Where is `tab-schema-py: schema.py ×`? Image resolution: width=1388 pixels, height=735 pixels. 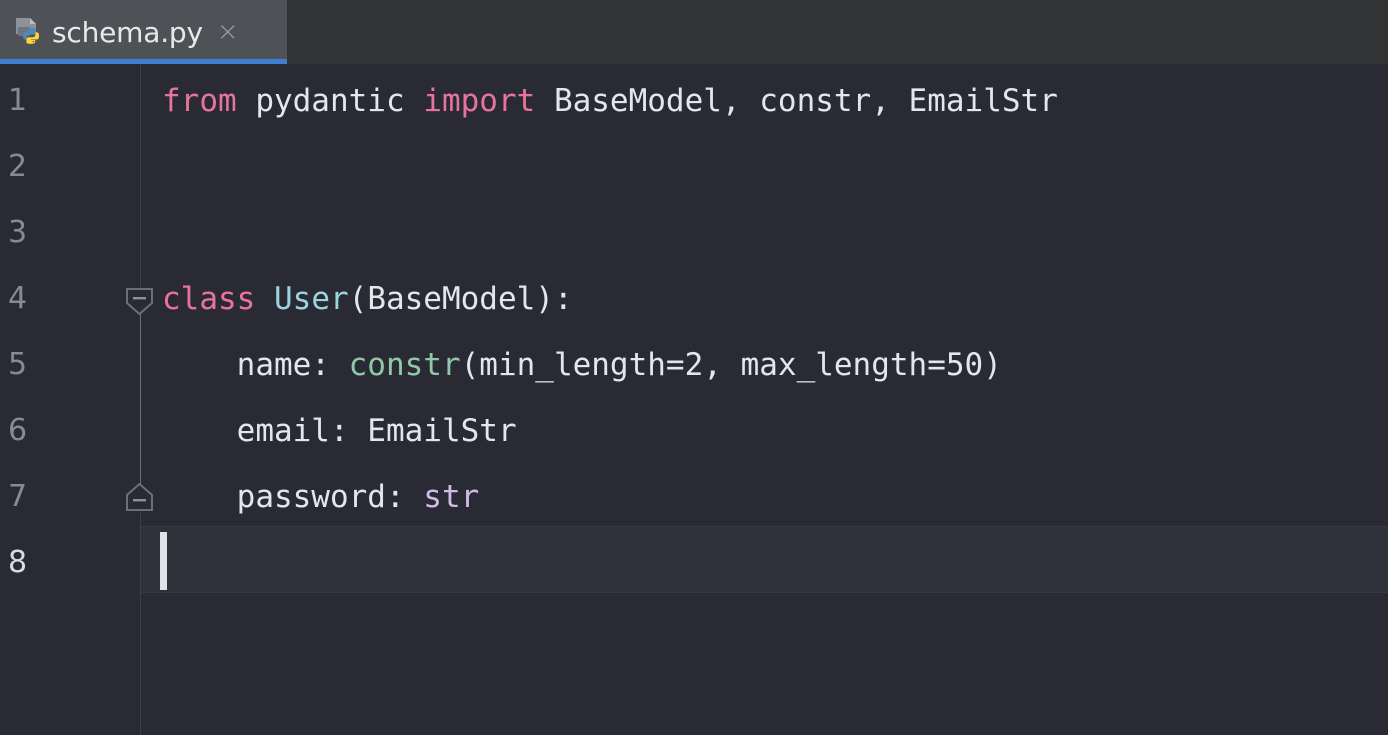
tab-schema-py: schema.py × is located at coordinates (143, 32).